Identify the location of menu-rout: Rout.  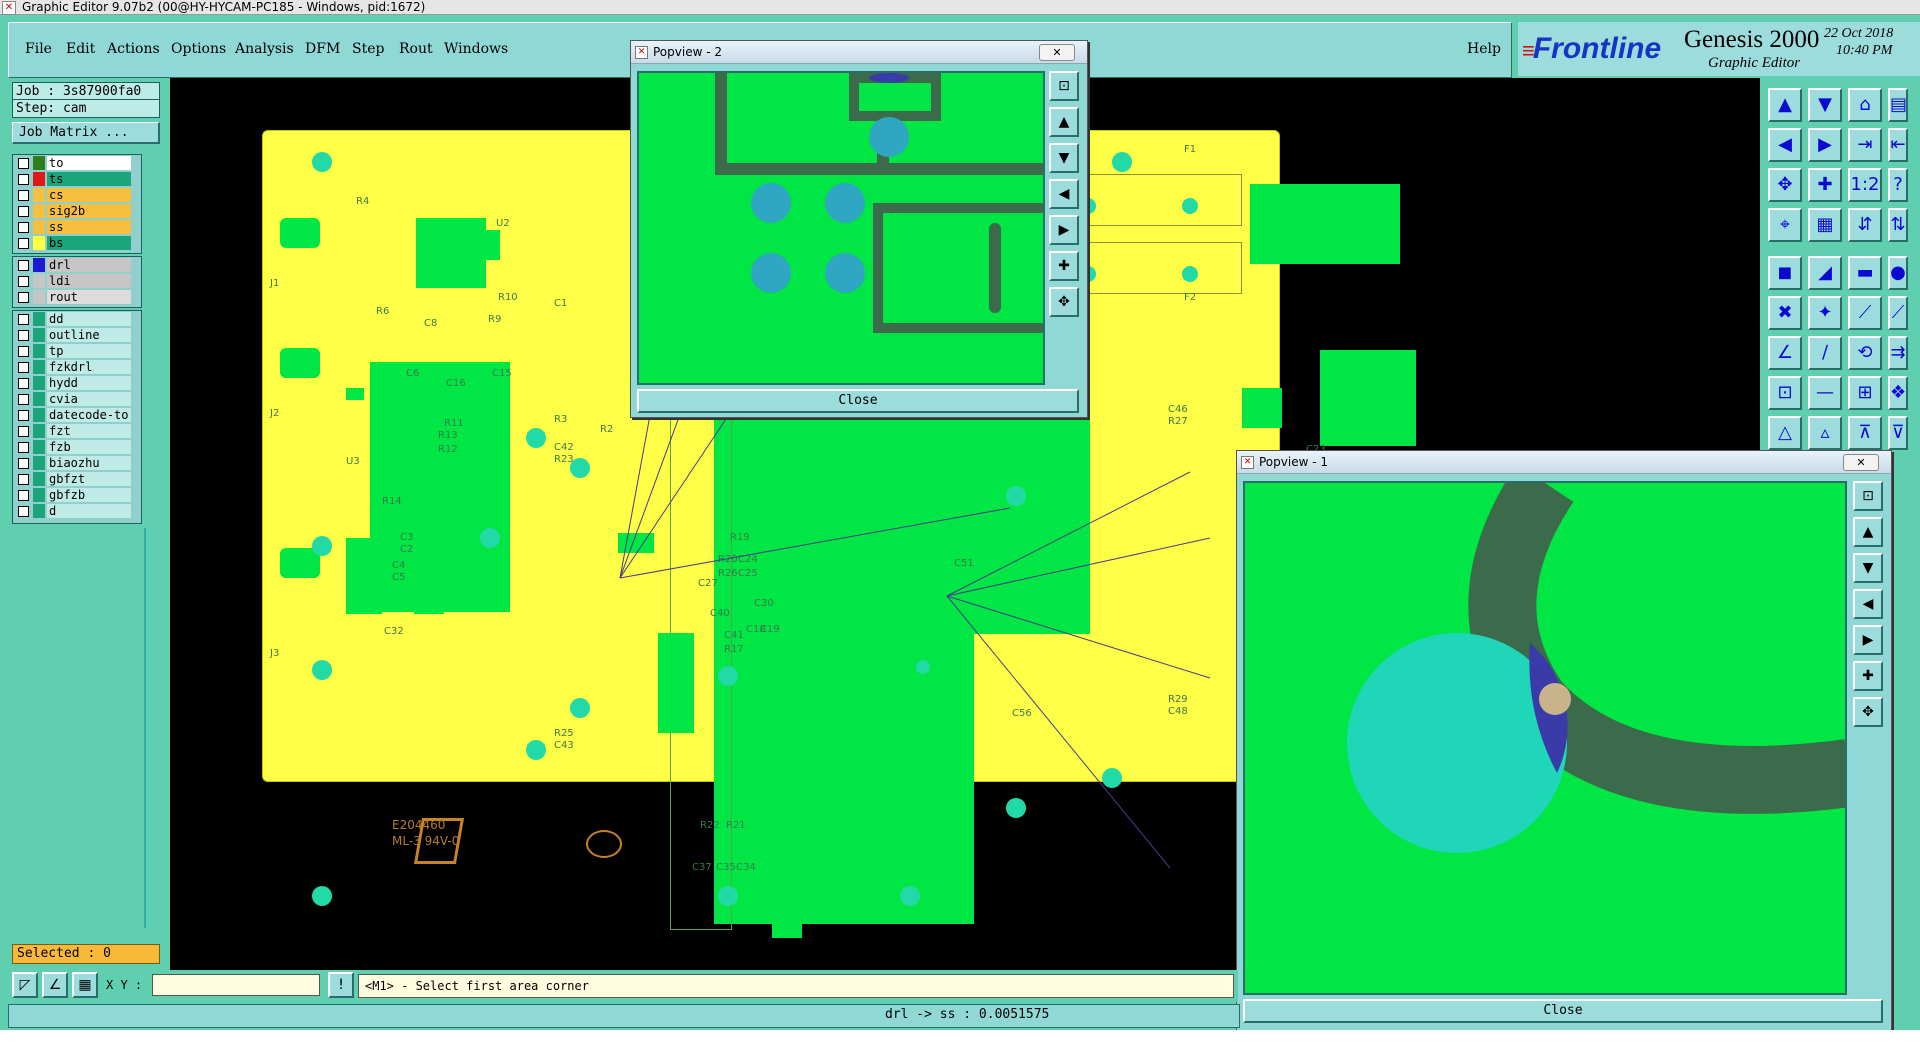
(416, 49).